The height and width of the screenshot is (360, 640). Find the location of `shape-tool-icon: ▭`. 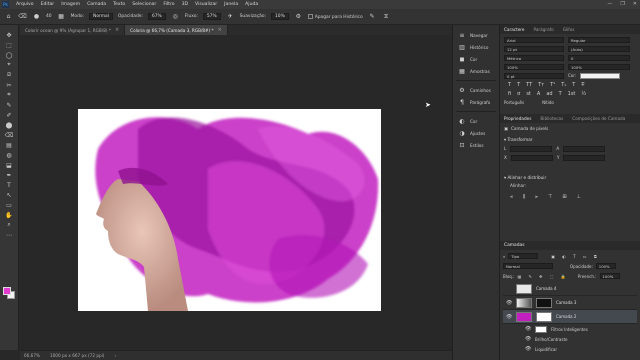

shape-tool-icon: ▭ is located at coordinates (9, 205).